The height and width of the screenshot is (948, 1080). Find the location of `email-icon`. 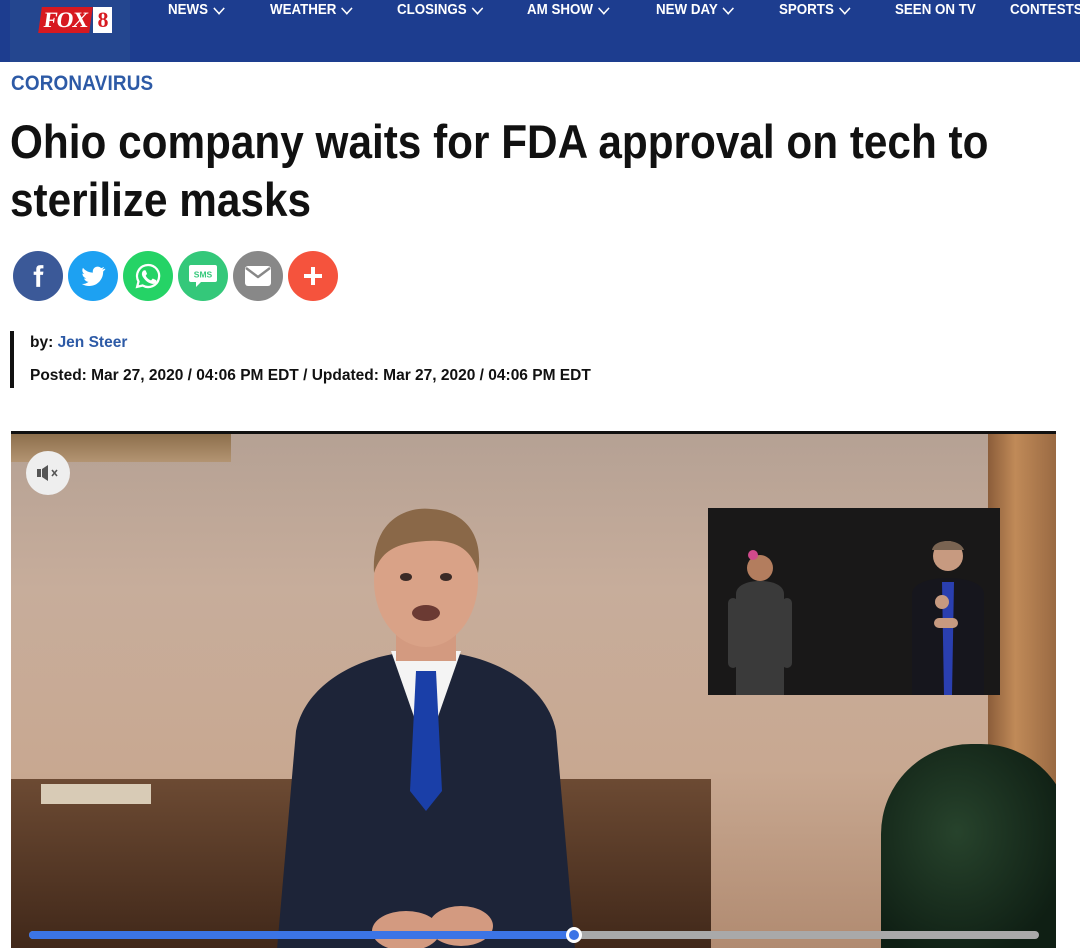

email-icon is located at coordinates (258, 276).